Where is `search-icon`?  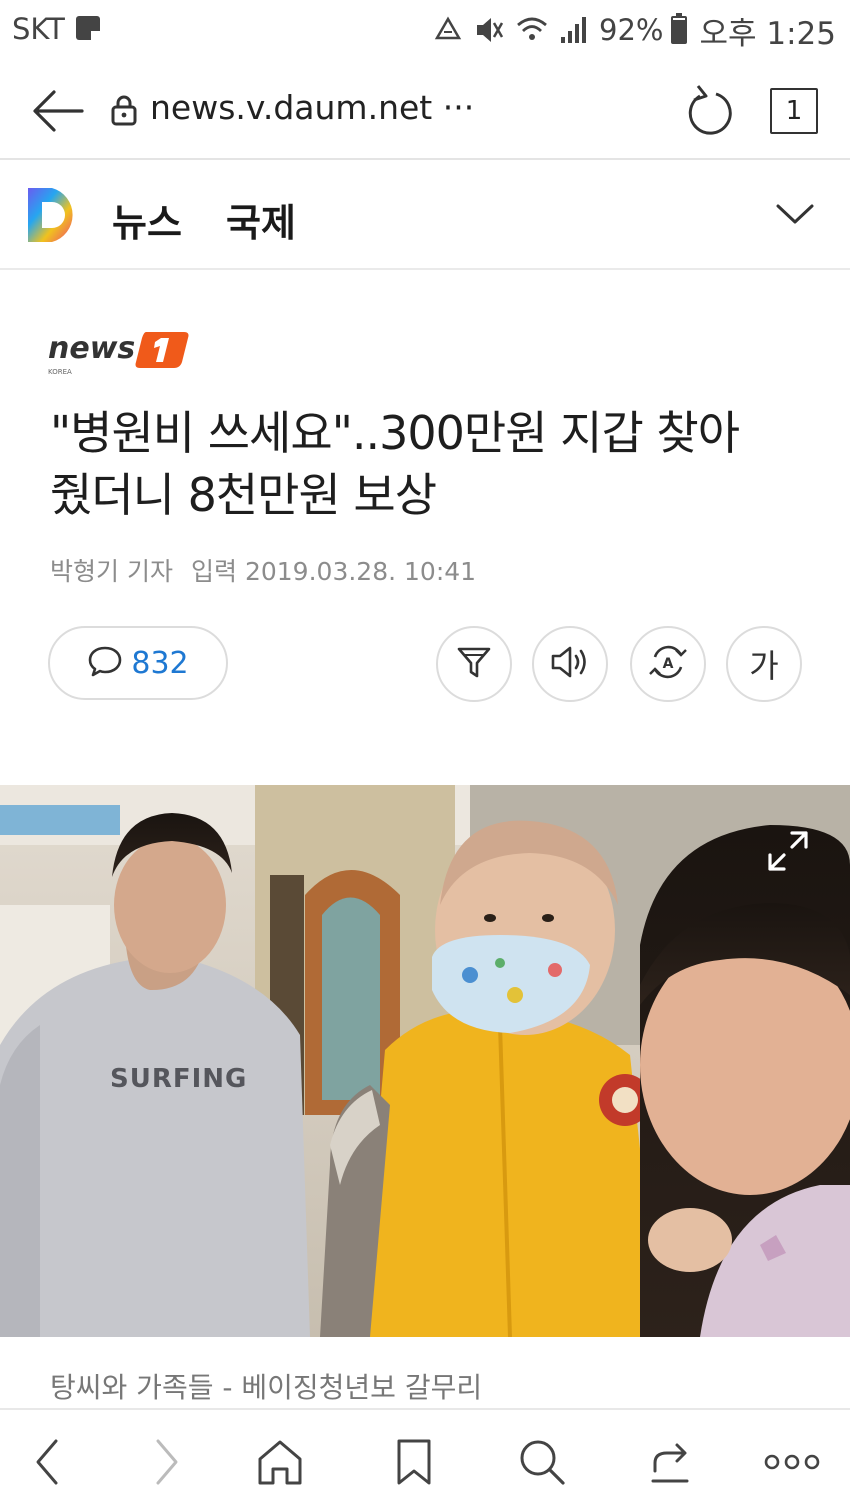 search-icon is located at coordinates (542, 1462).